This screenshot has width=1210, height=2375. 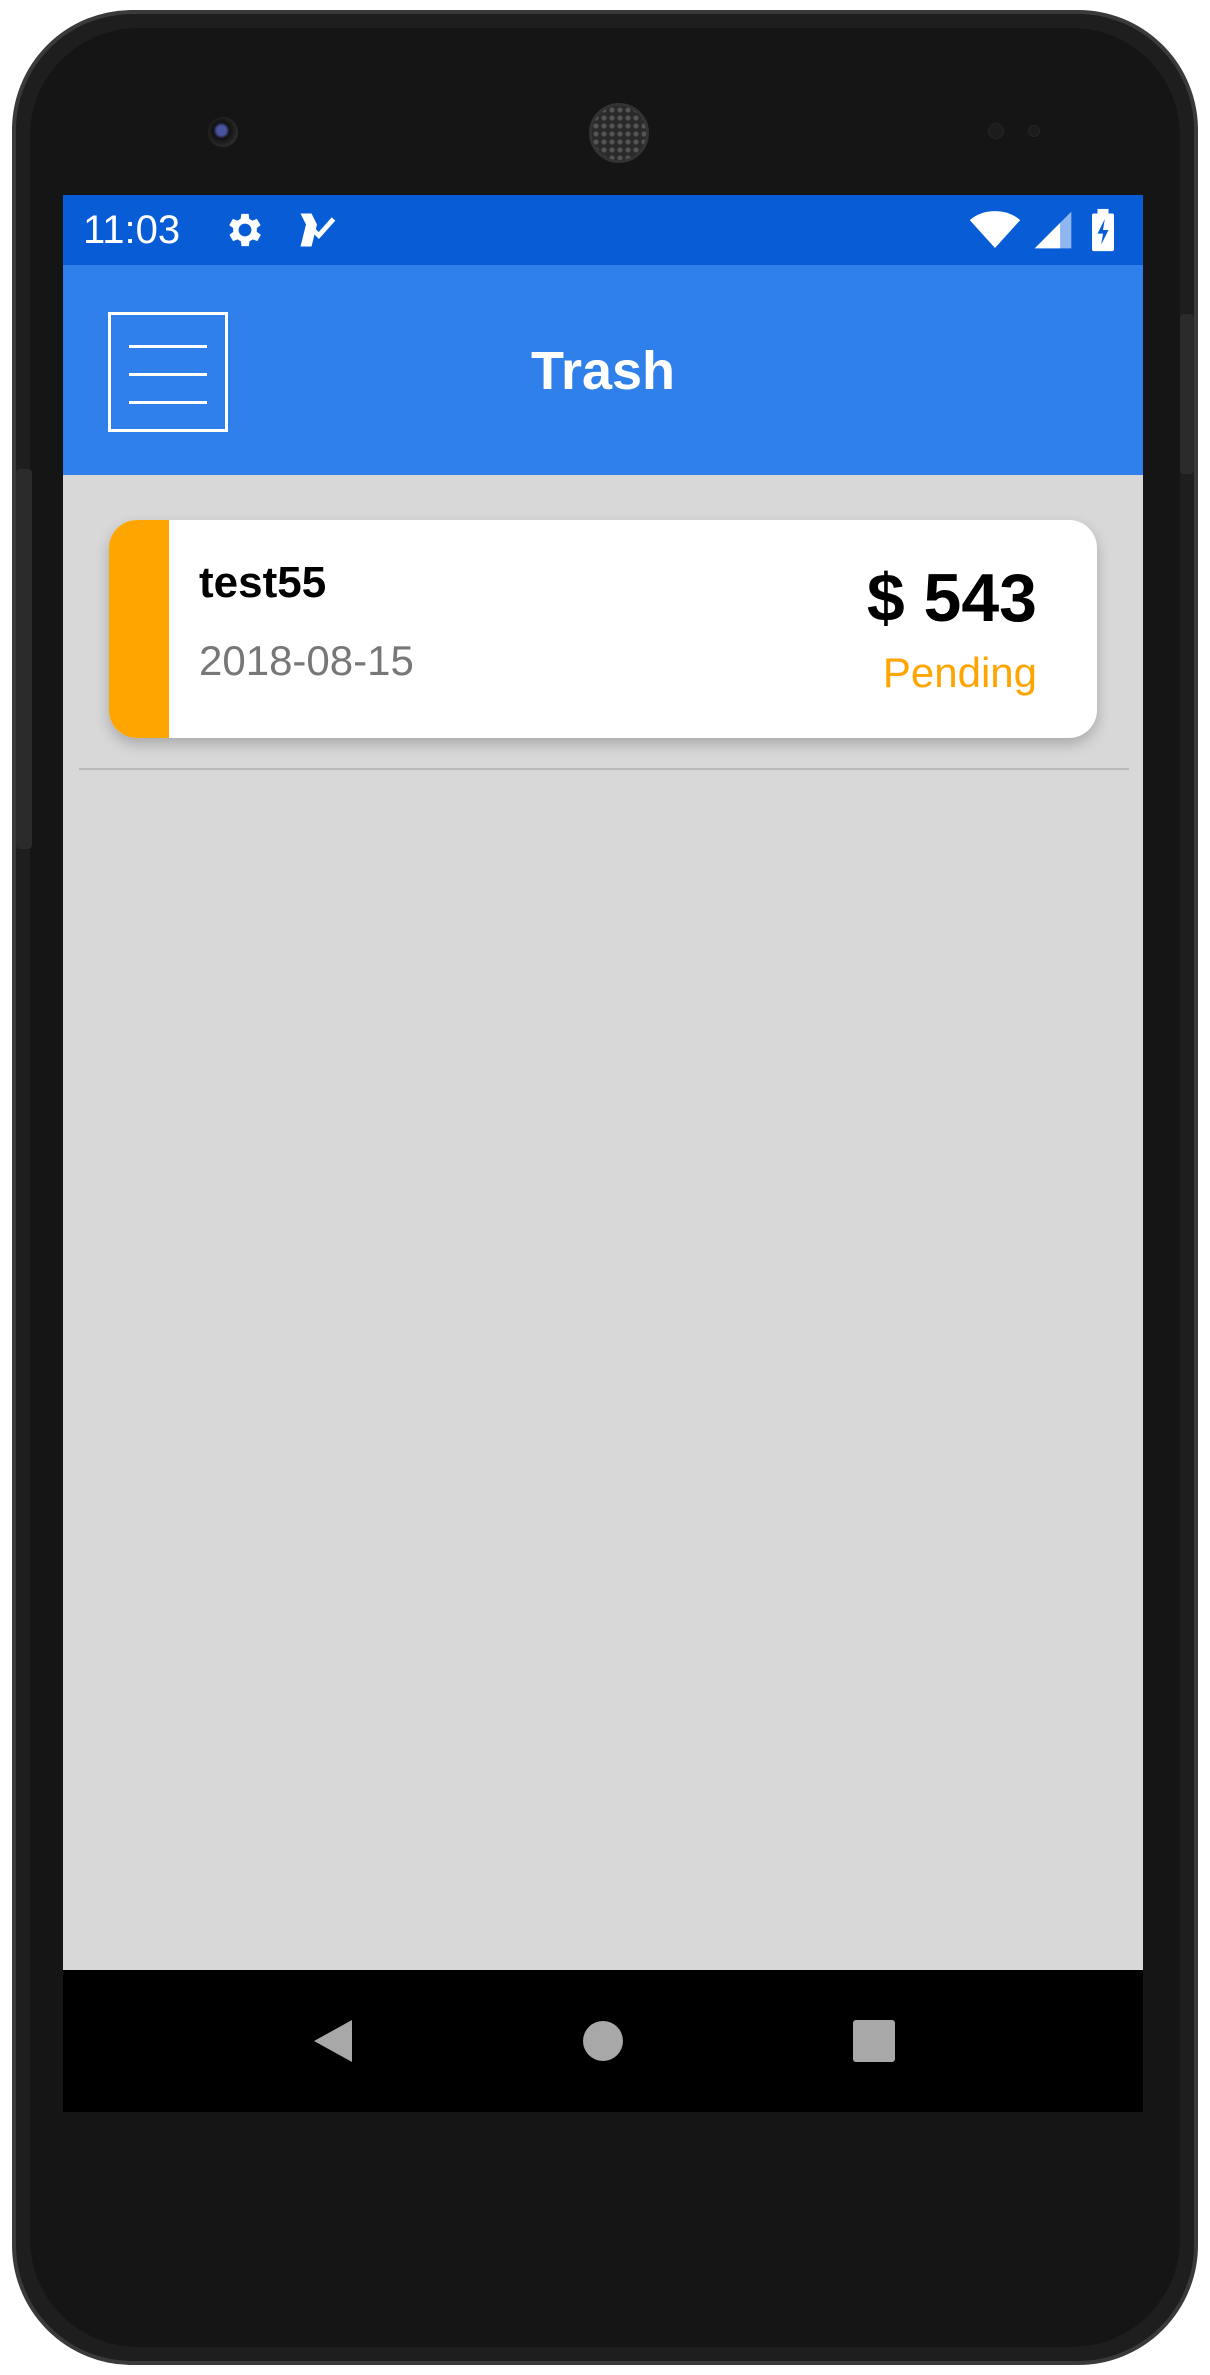 I want to click on status-accent-bar, so click(x=139, y=629).